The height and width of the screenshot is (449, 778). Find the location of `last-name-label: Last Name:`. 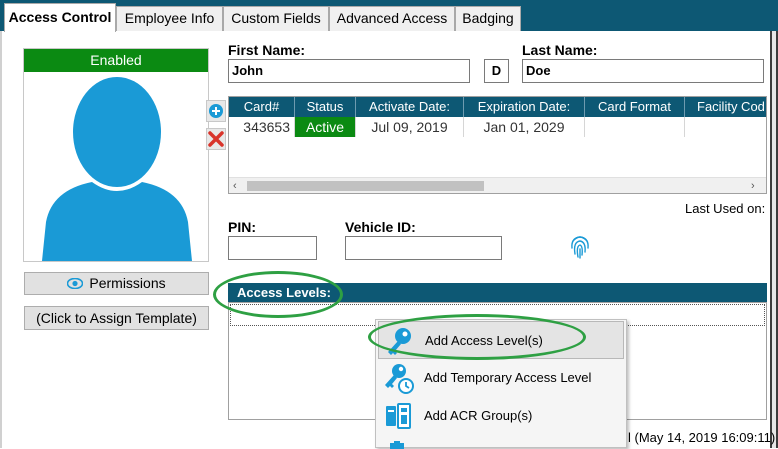

last-name-label: Last Name: is located at coordinates (560, 50).